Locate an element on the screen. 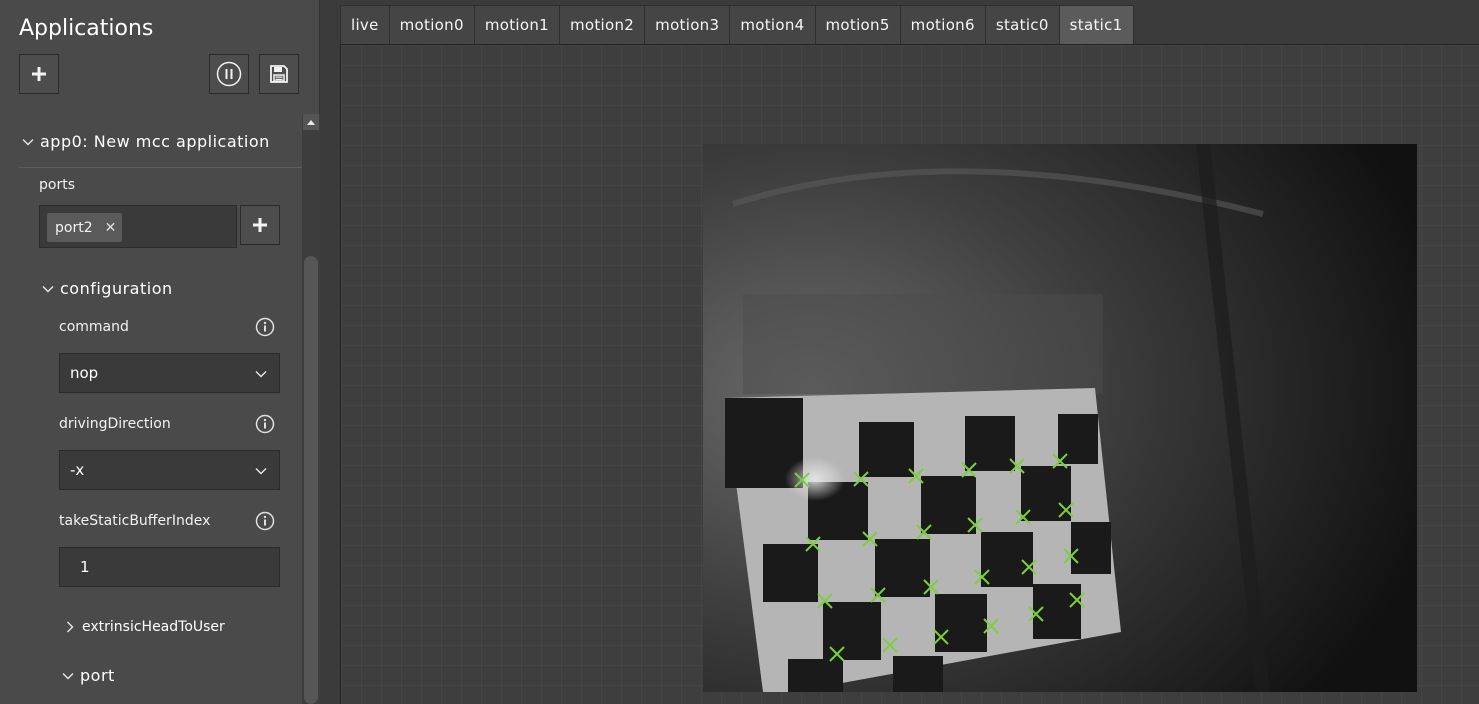 The image size is (1479, 704). tab-motion2: motion2 is located at coordinates (601, 25).